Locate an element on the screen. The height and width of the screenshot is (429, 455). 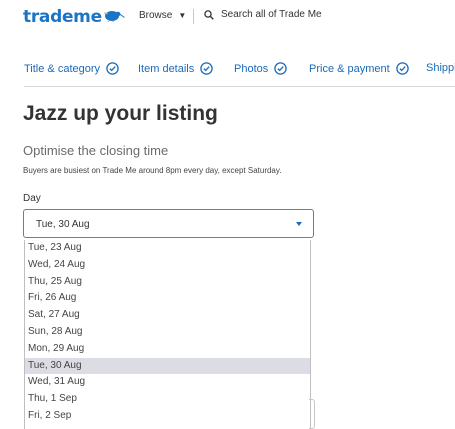
day-option: Sat, 27 Aug is located at coordinates (167, 315).